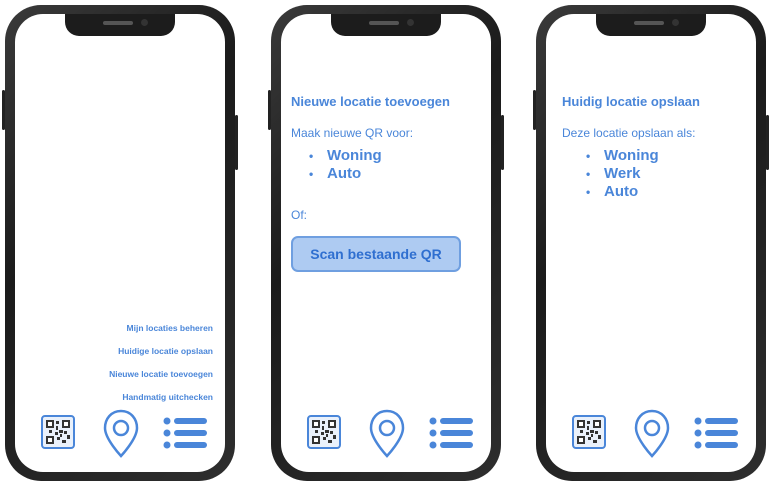 The height and width of the screenshot is (485, 771). Describe the element at coordinates (376, 254) in the screenshot. I see `scan-existing-qr-button: Scan bestaande QR` at that location.